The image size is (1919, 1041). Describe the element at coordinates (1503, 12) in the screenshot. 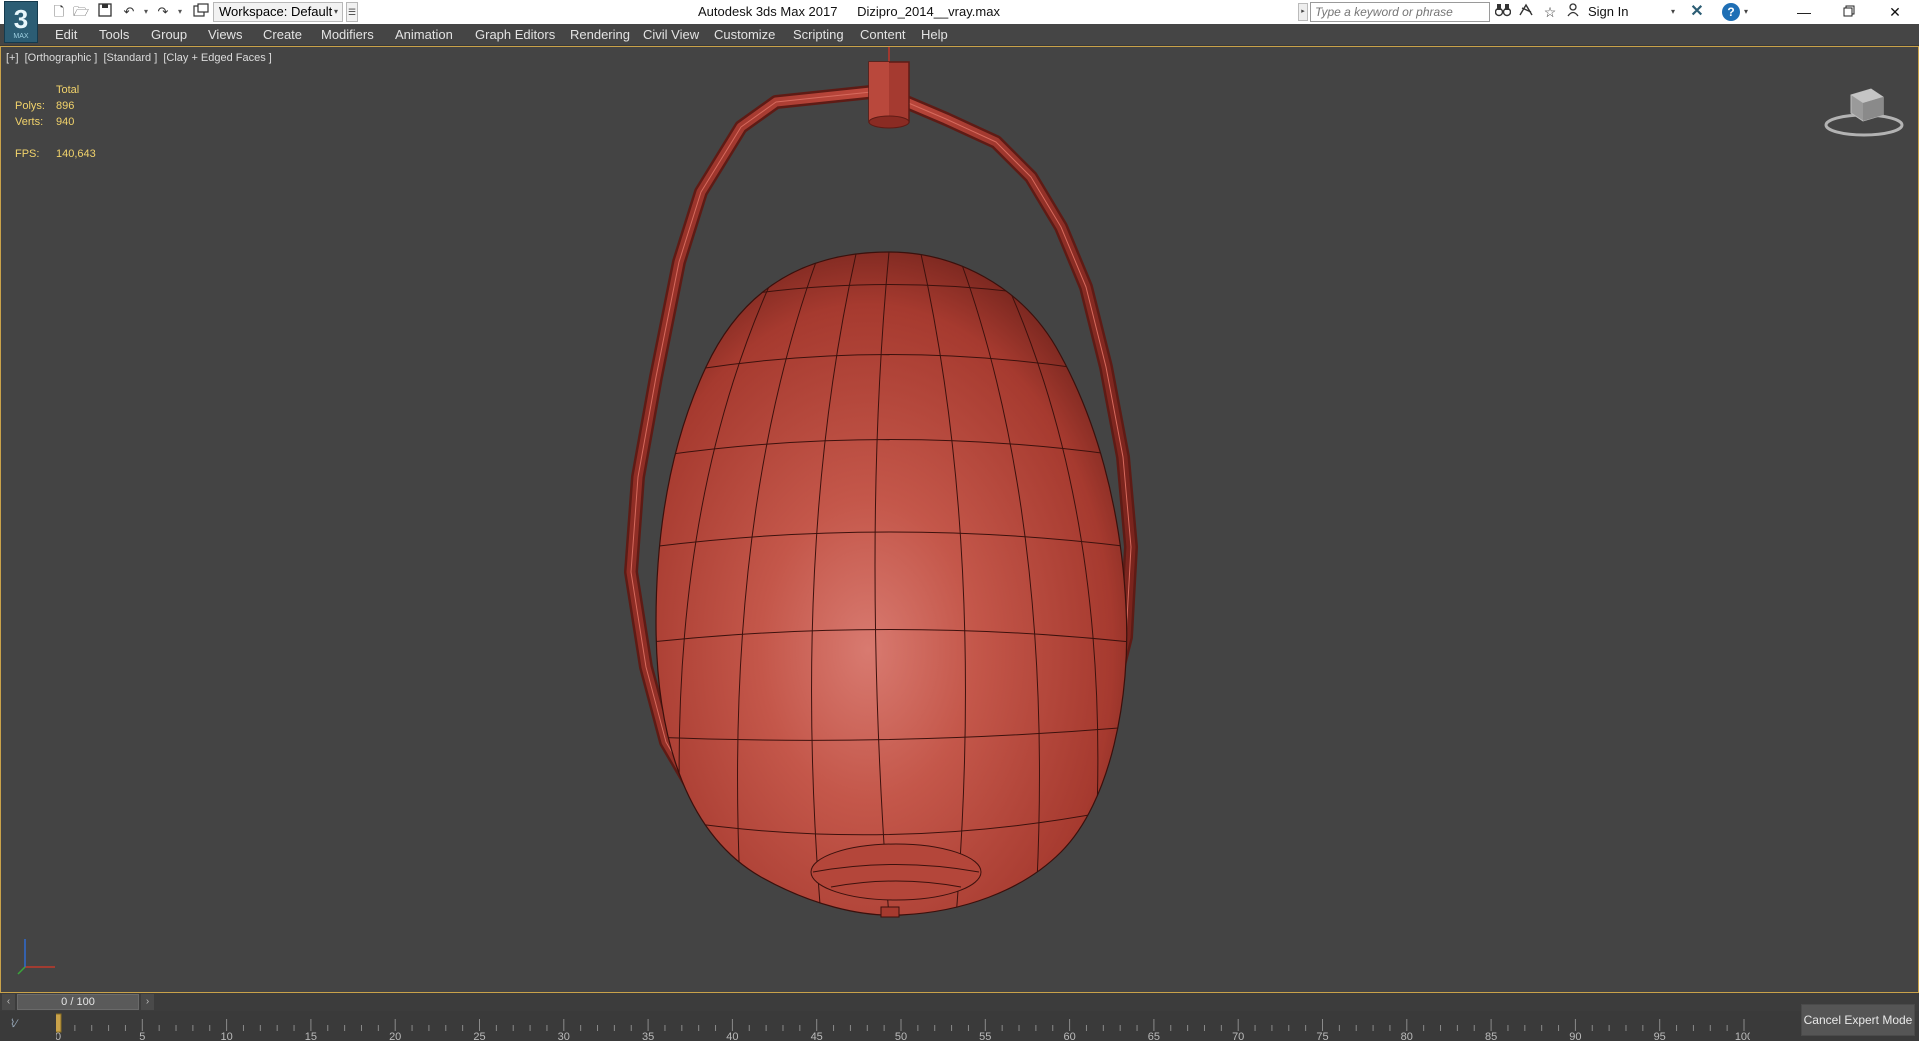

I see `binoculars-icon` at that location.